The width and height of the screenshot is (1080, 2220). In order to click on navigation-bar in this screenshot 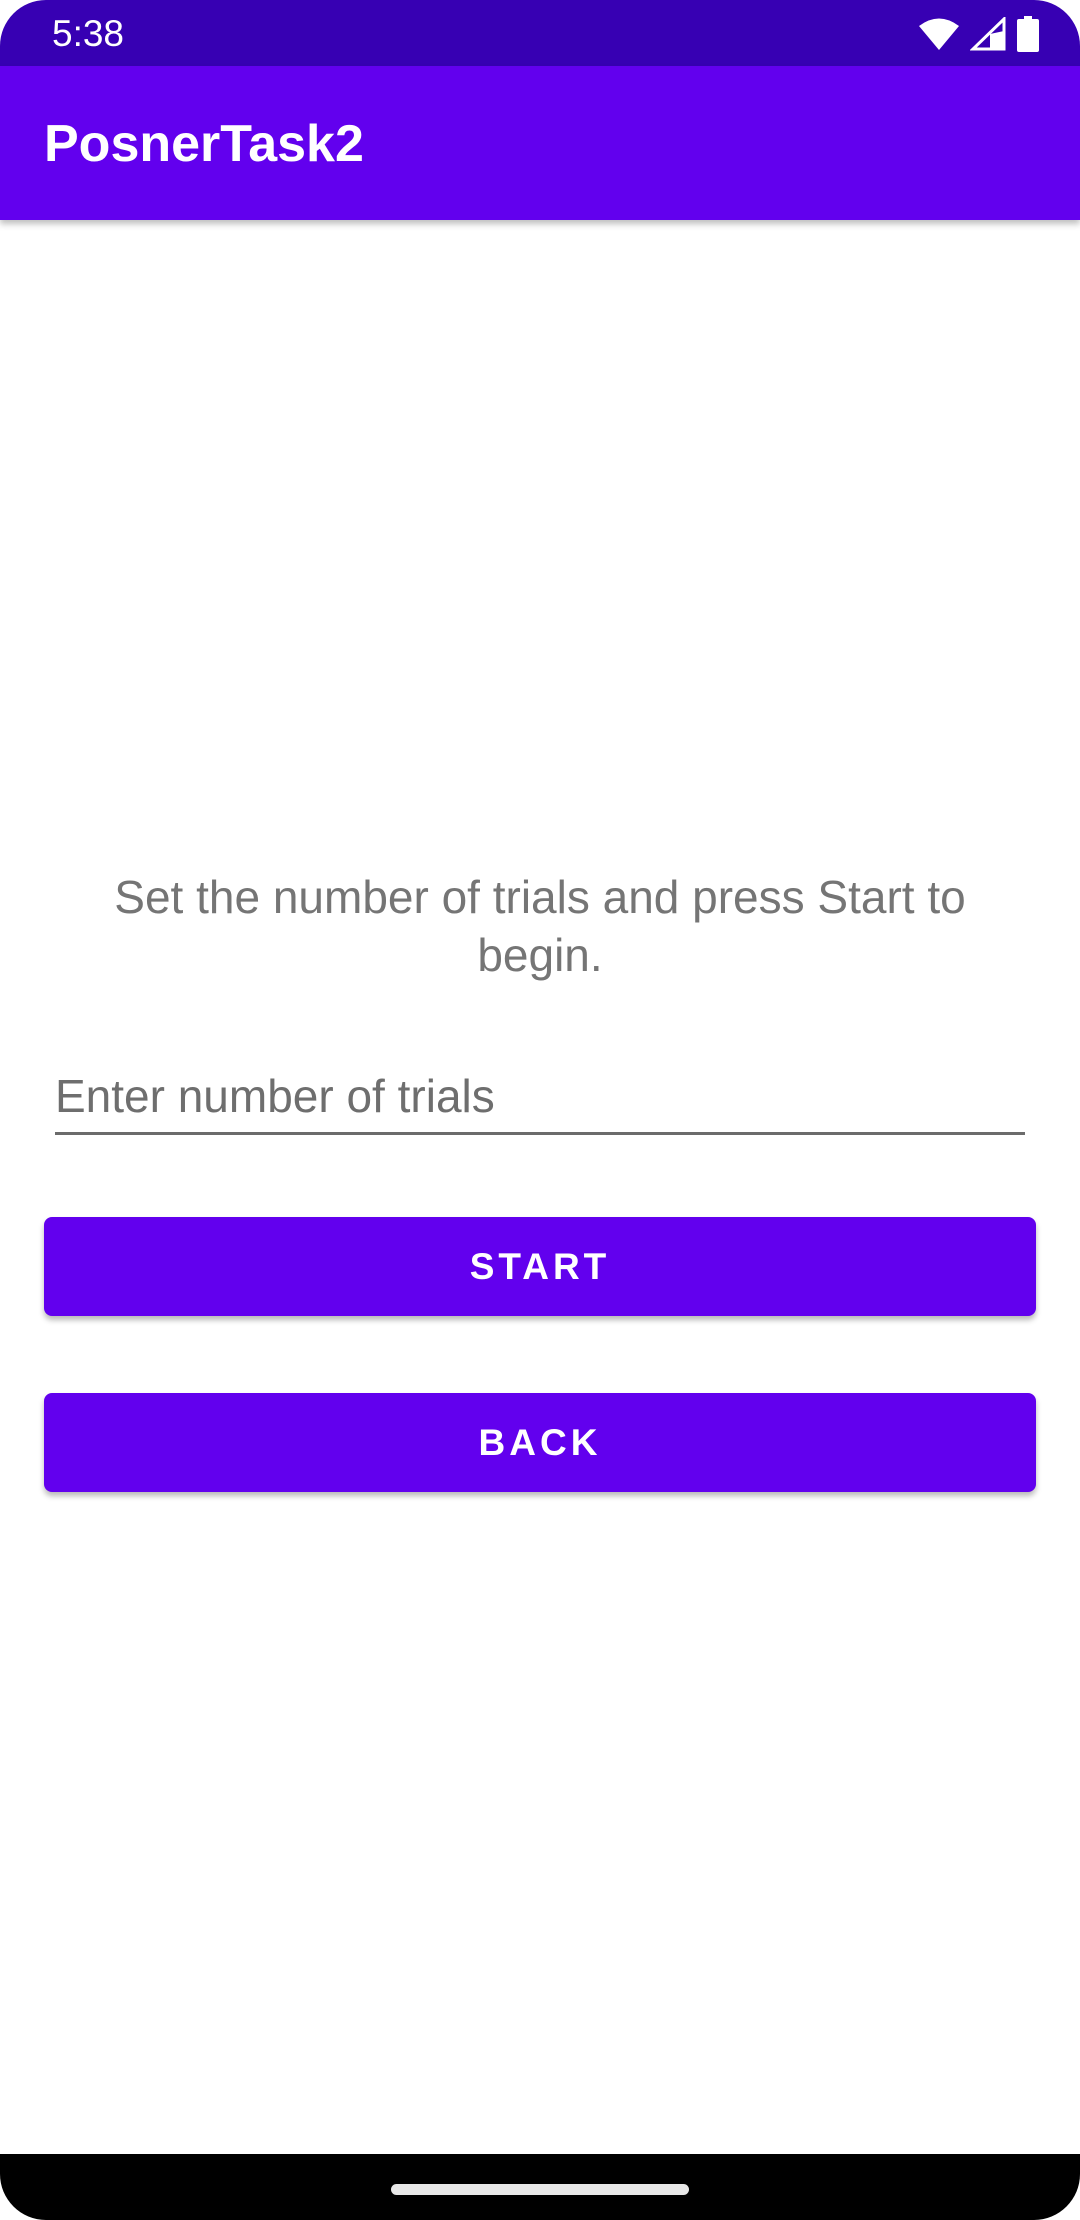, I will do `click(540, 2187)`.